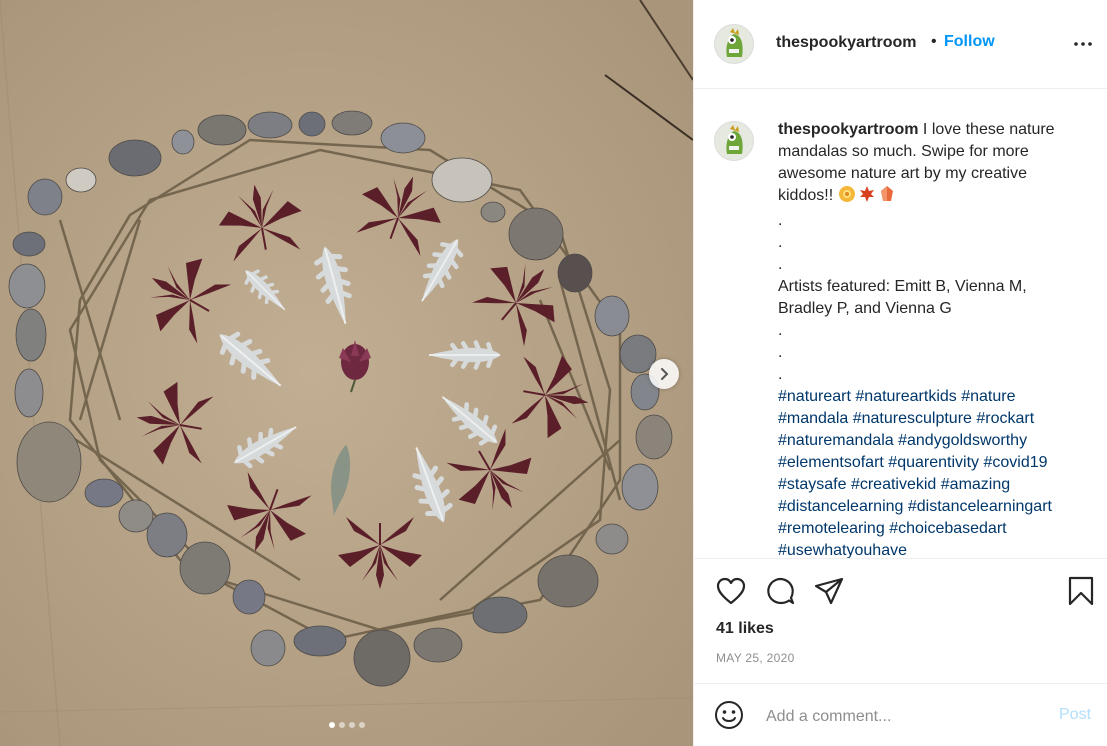 This screenshot has width=1107, height=746. I want to click on heart-icon, so click(731, 591).